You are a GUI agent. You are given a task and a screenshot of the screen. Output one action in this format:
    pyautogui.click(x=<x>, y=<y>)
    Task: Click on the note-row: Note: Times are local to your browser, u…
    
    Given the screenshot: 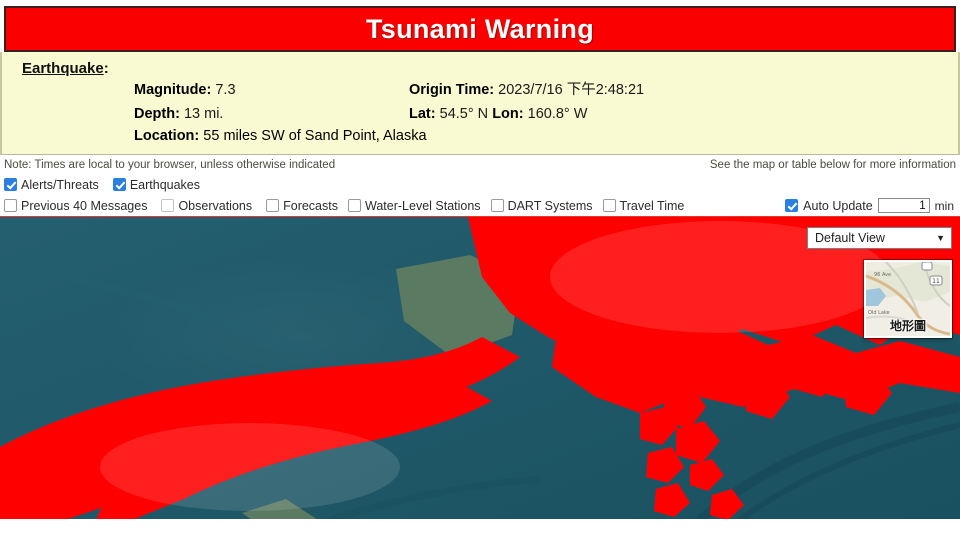 What is the action you would take?
    pyautogui.click(x=480, y=164)
    